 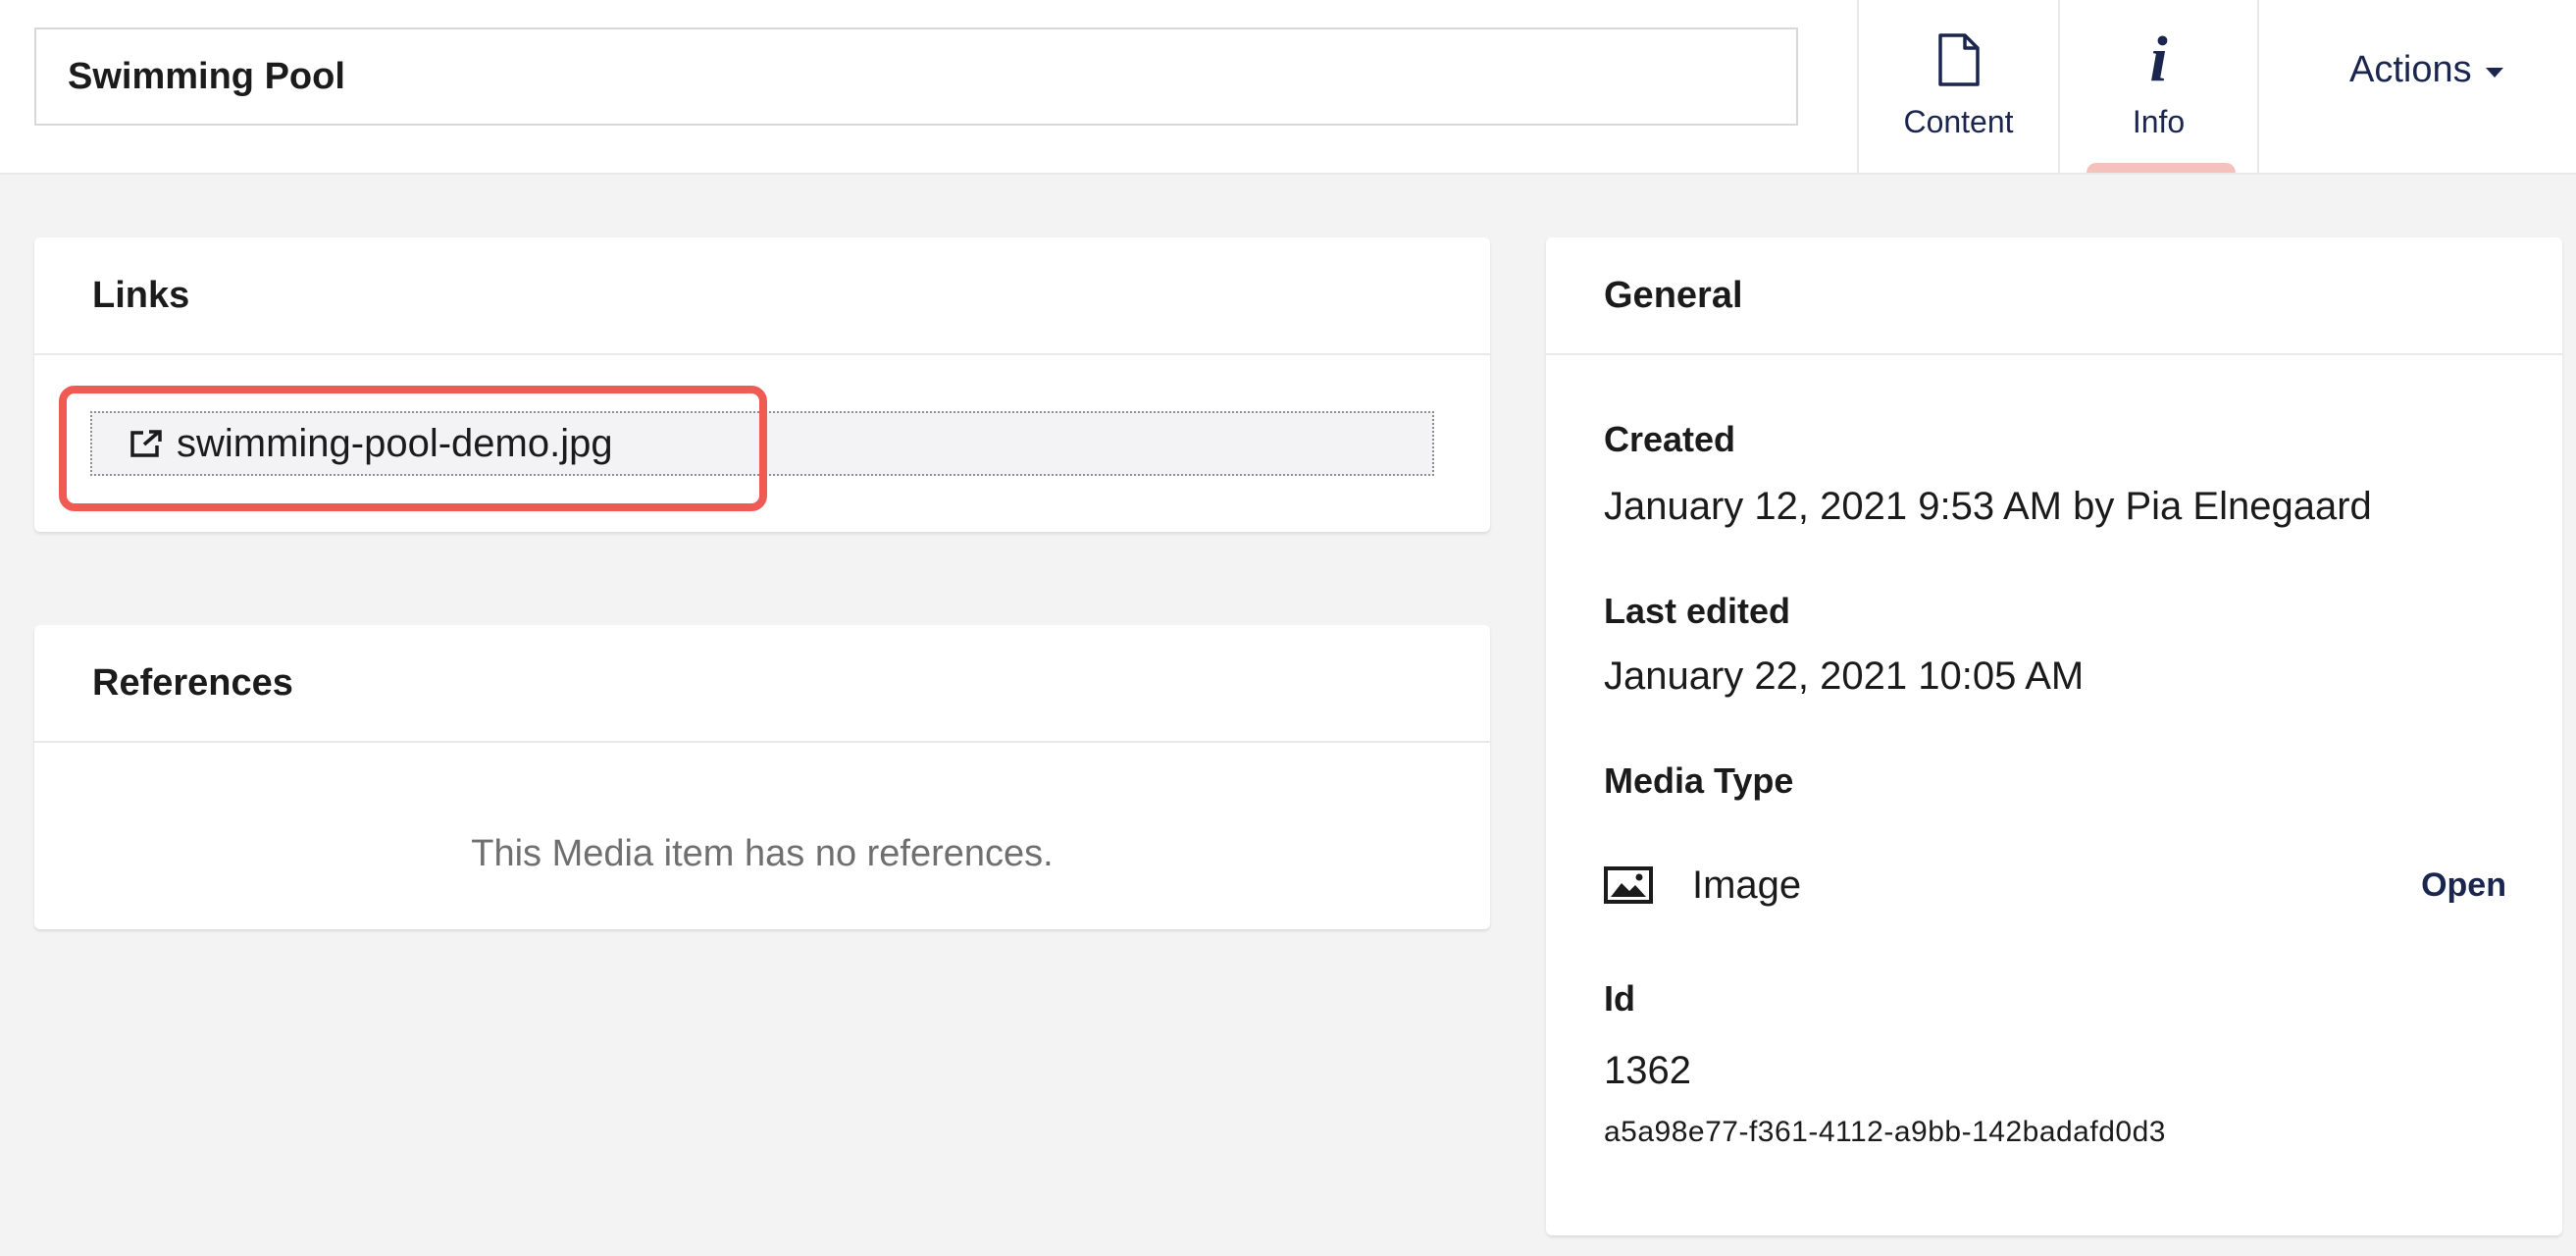 What do you see at coordinates (2158, 59) in the screenshot?
I see `info-icon: i` at bounding box center [2158, 59].